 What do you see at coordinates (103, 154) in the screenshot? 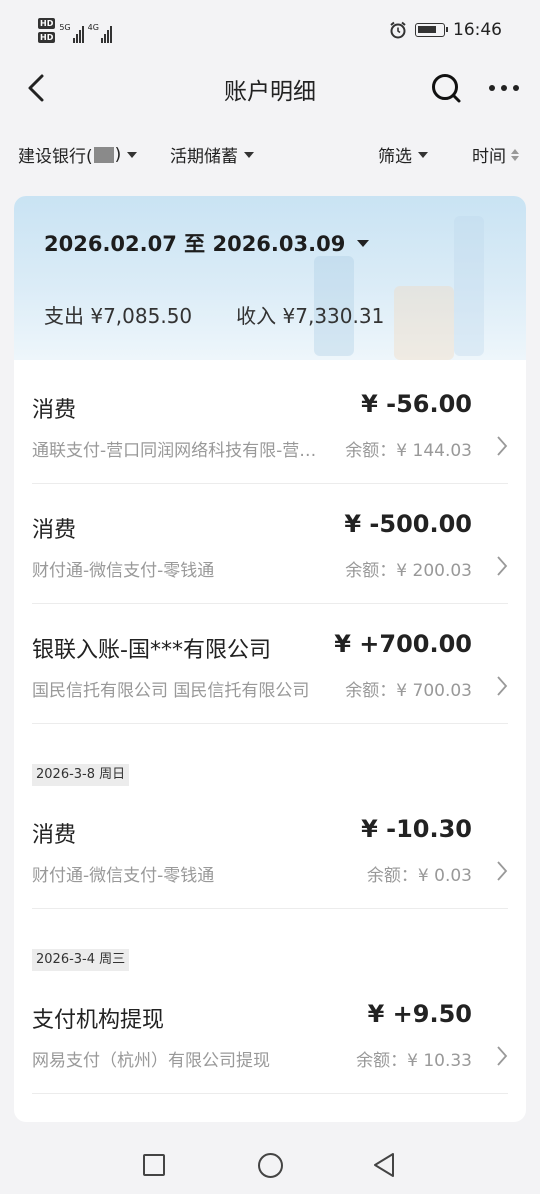
I see `masked-account-number` at bounding box center [103, 154].